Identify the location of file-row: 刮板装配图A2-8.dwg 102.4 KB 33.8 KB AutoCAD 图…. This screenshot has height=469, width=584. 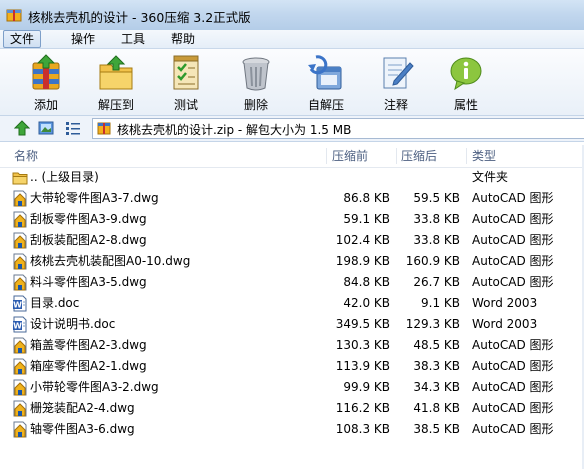
(292, 240).